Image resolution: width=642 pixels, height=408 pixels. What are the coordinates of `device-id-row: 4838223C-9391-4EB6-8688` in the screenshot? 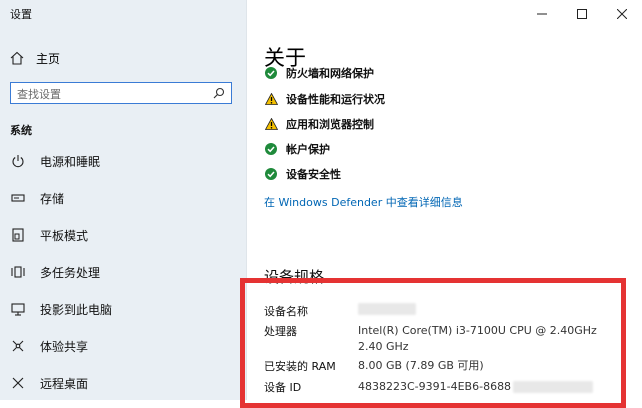 It's located at (476, 387).